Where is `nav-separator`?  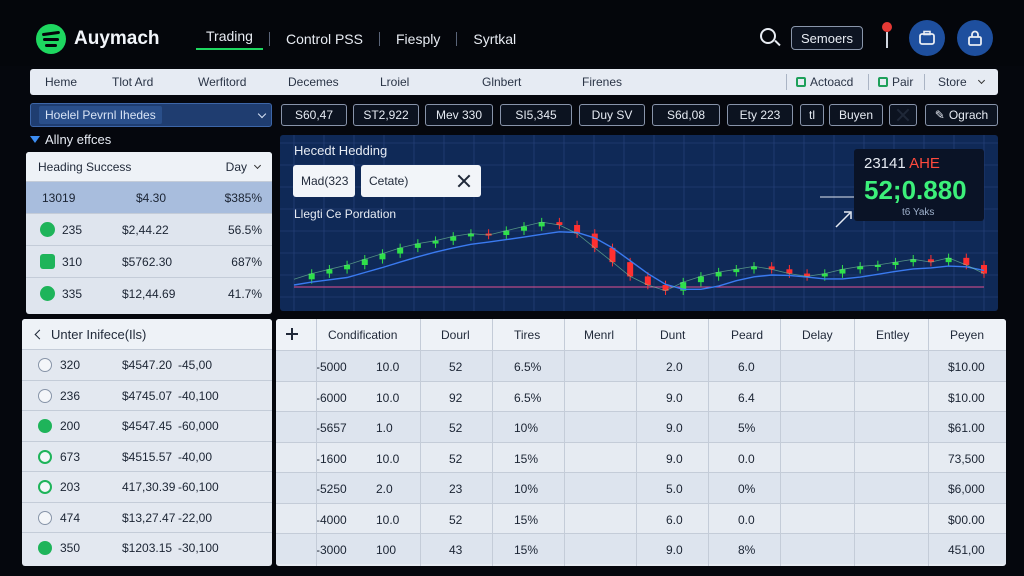 nav-separator is located at coordinates (457, 39).